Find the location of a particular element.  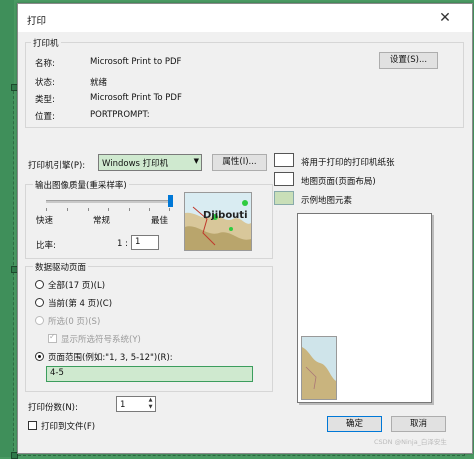

printer-group-title: 打印机 is located at coordinates (46, 43).